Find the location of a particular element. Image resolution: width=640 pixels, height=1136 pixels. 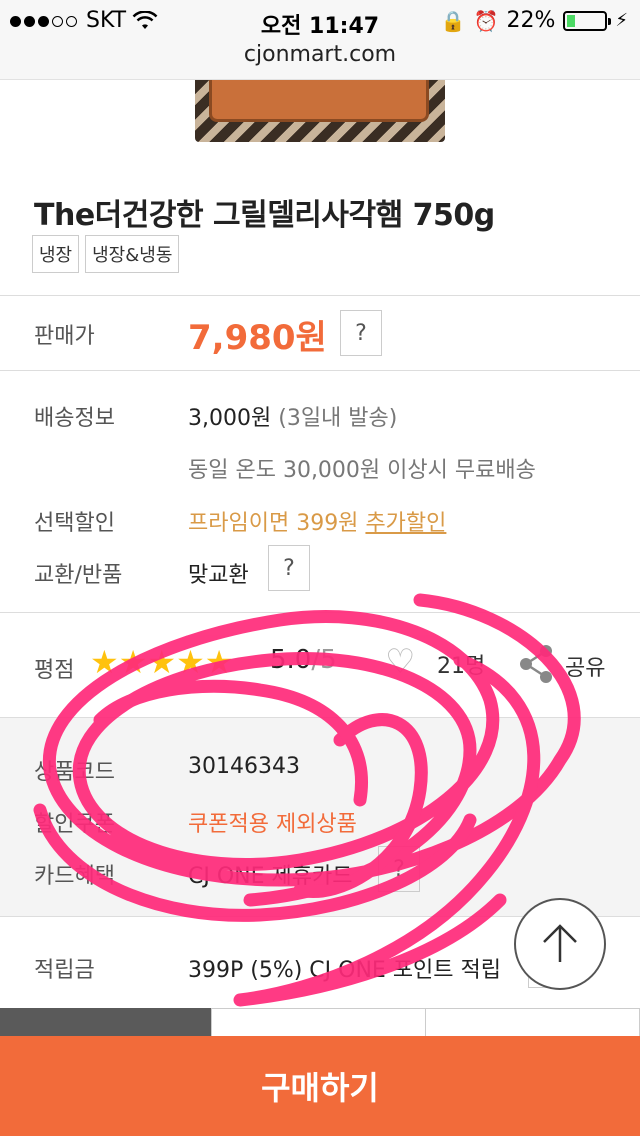

product-image is located at coordinates (320, 111).